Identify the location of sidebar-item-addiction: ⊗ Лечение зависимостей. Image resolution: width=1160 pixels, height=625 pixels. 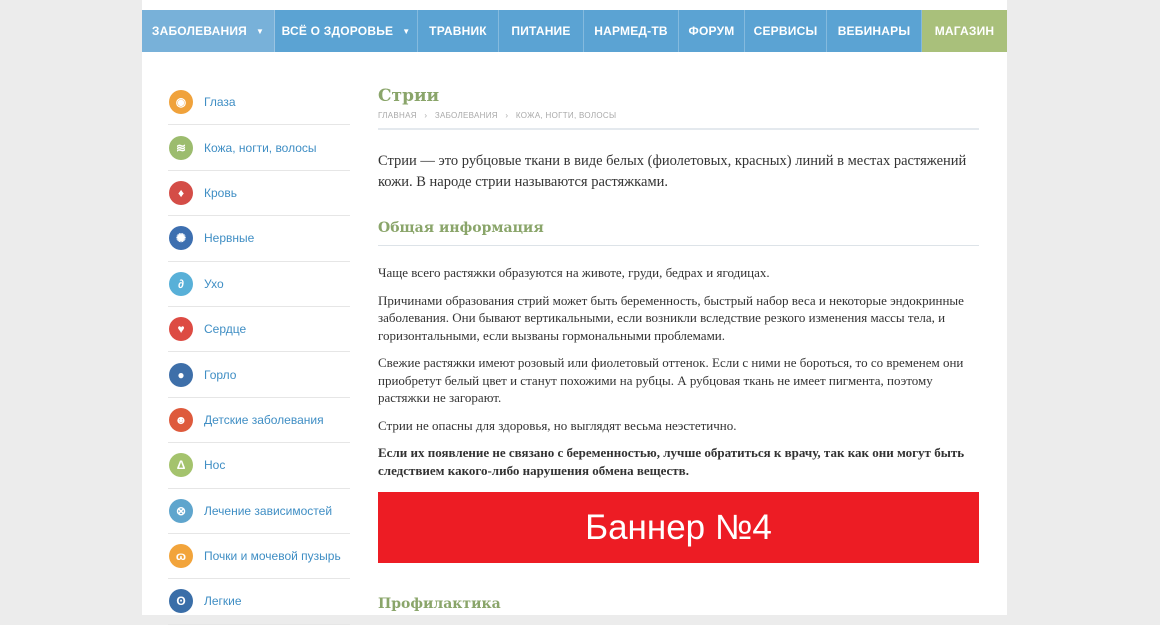
(259, 511).